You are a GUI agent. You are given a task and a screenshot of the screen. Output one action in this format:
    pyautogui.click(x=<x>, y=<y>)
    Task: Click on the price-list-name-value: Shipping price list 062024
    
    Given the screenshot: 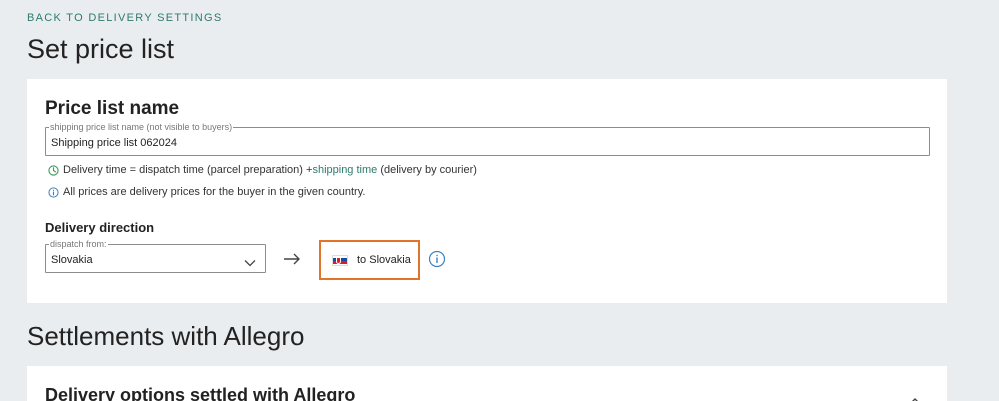 What is the action you would take?
    pyautogui.click(x=114, y=143)
    